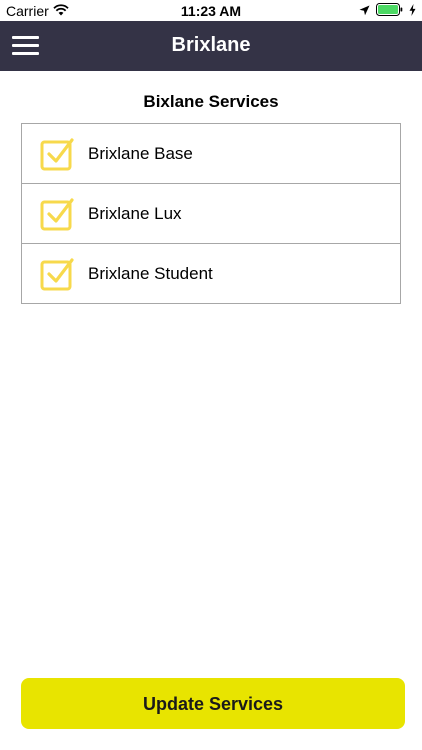 The image size is (422, 750). What do you see at coordinates (211, 10) in the screenshot?
I see `status-bar: Carrier 11:23 AM` at bounding box center [211, 10].